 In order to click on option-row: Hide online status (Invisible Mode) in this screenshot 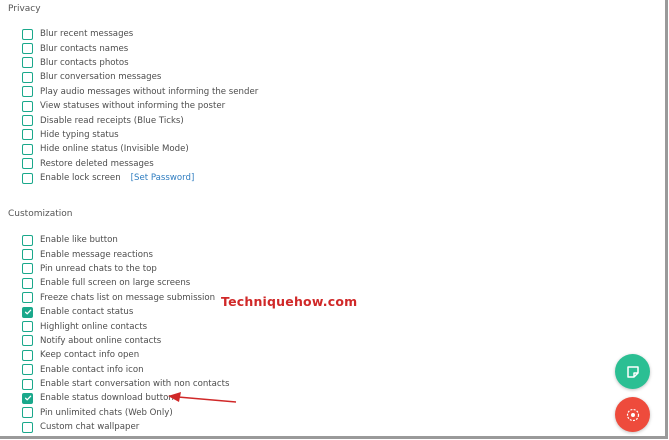, I will do `click(140, 149)`.